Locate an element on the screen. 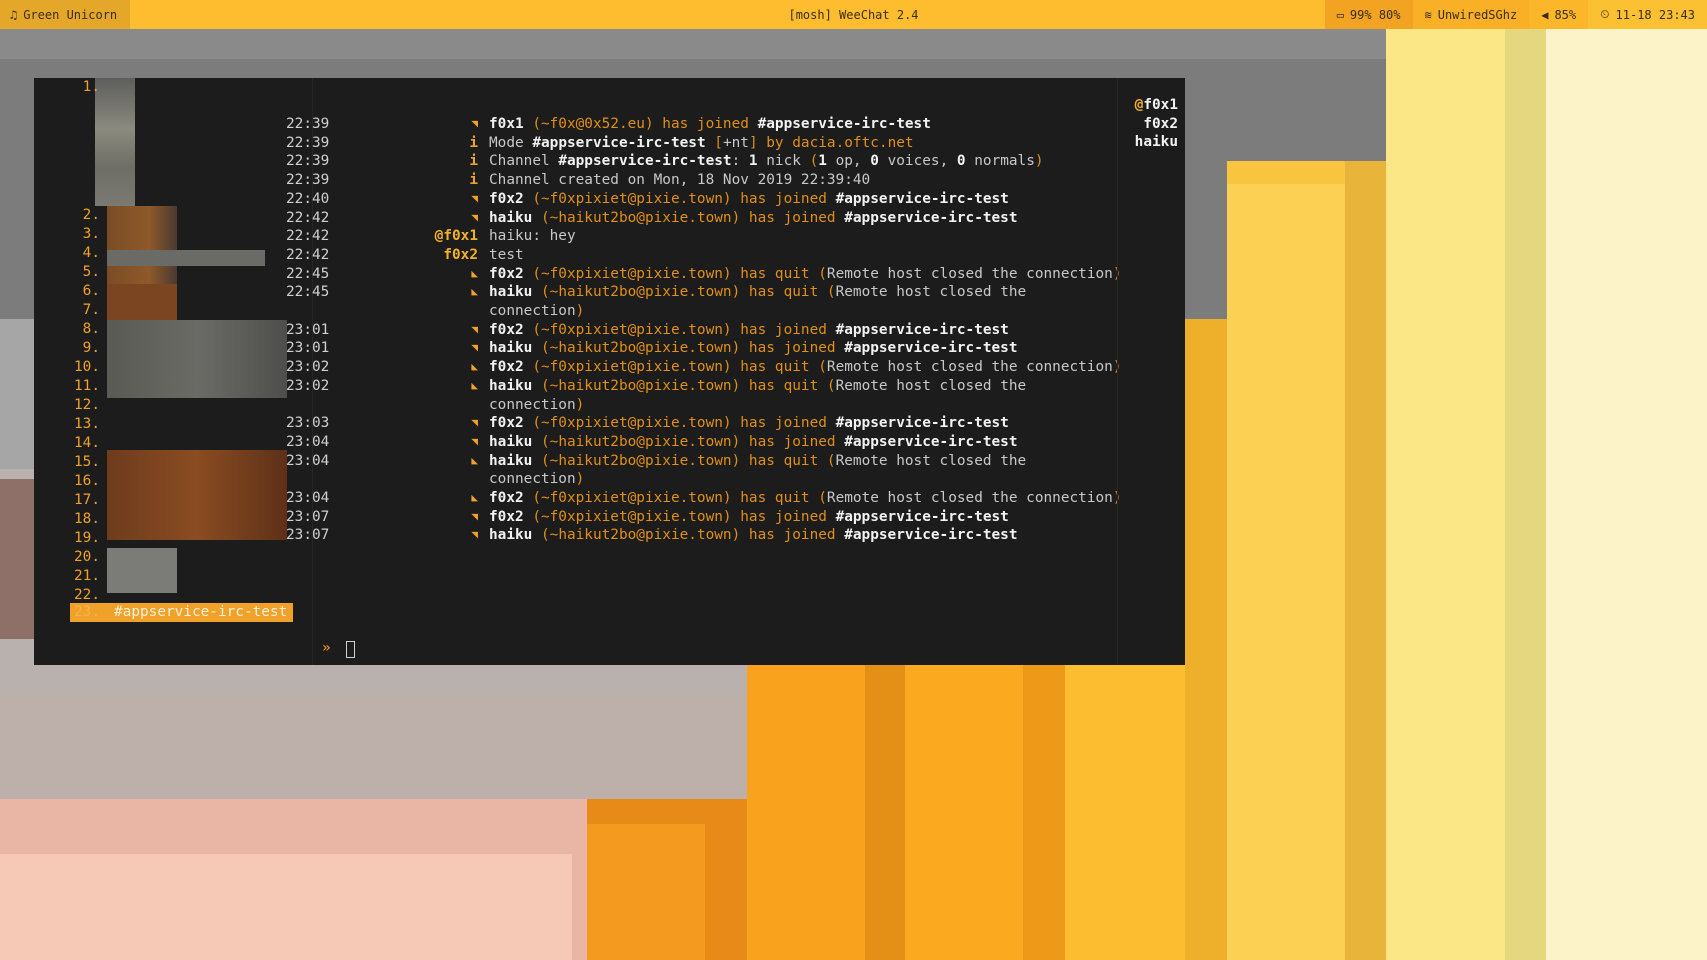 The height and width of the screenshot is (960, 1707). buffer-number: 7. is located at coordinates (91, 310).